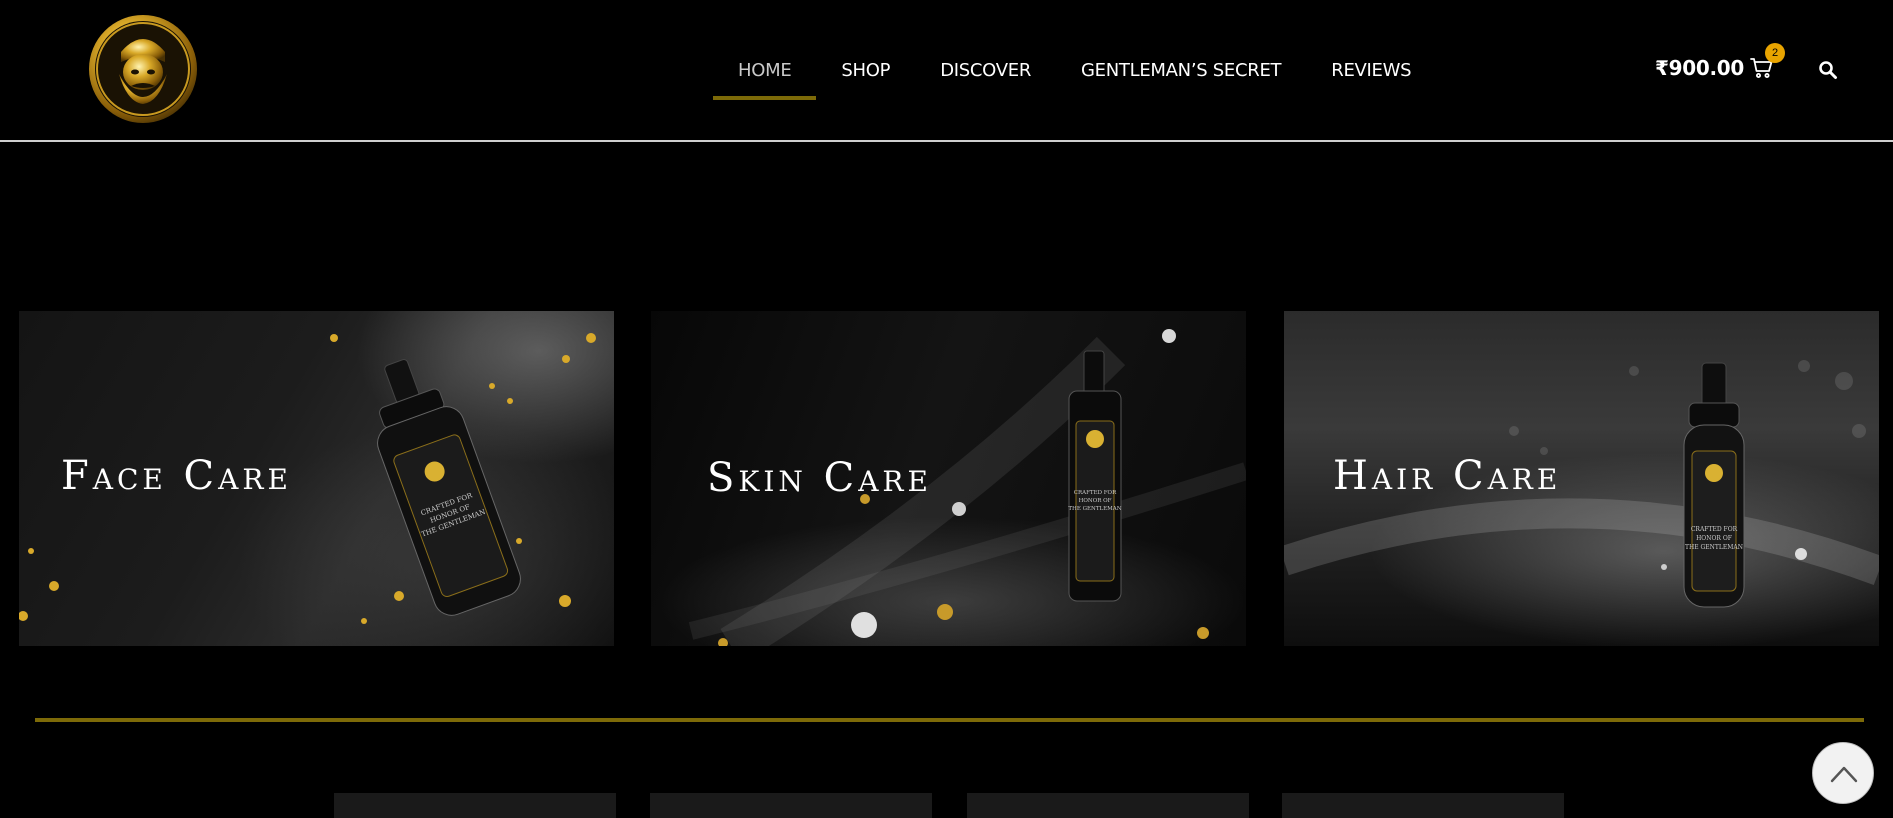  What do you see at coordinates (819, 478) in the screenshot?
I see `category-title: Skin Care` at bounding box center [819, 478].